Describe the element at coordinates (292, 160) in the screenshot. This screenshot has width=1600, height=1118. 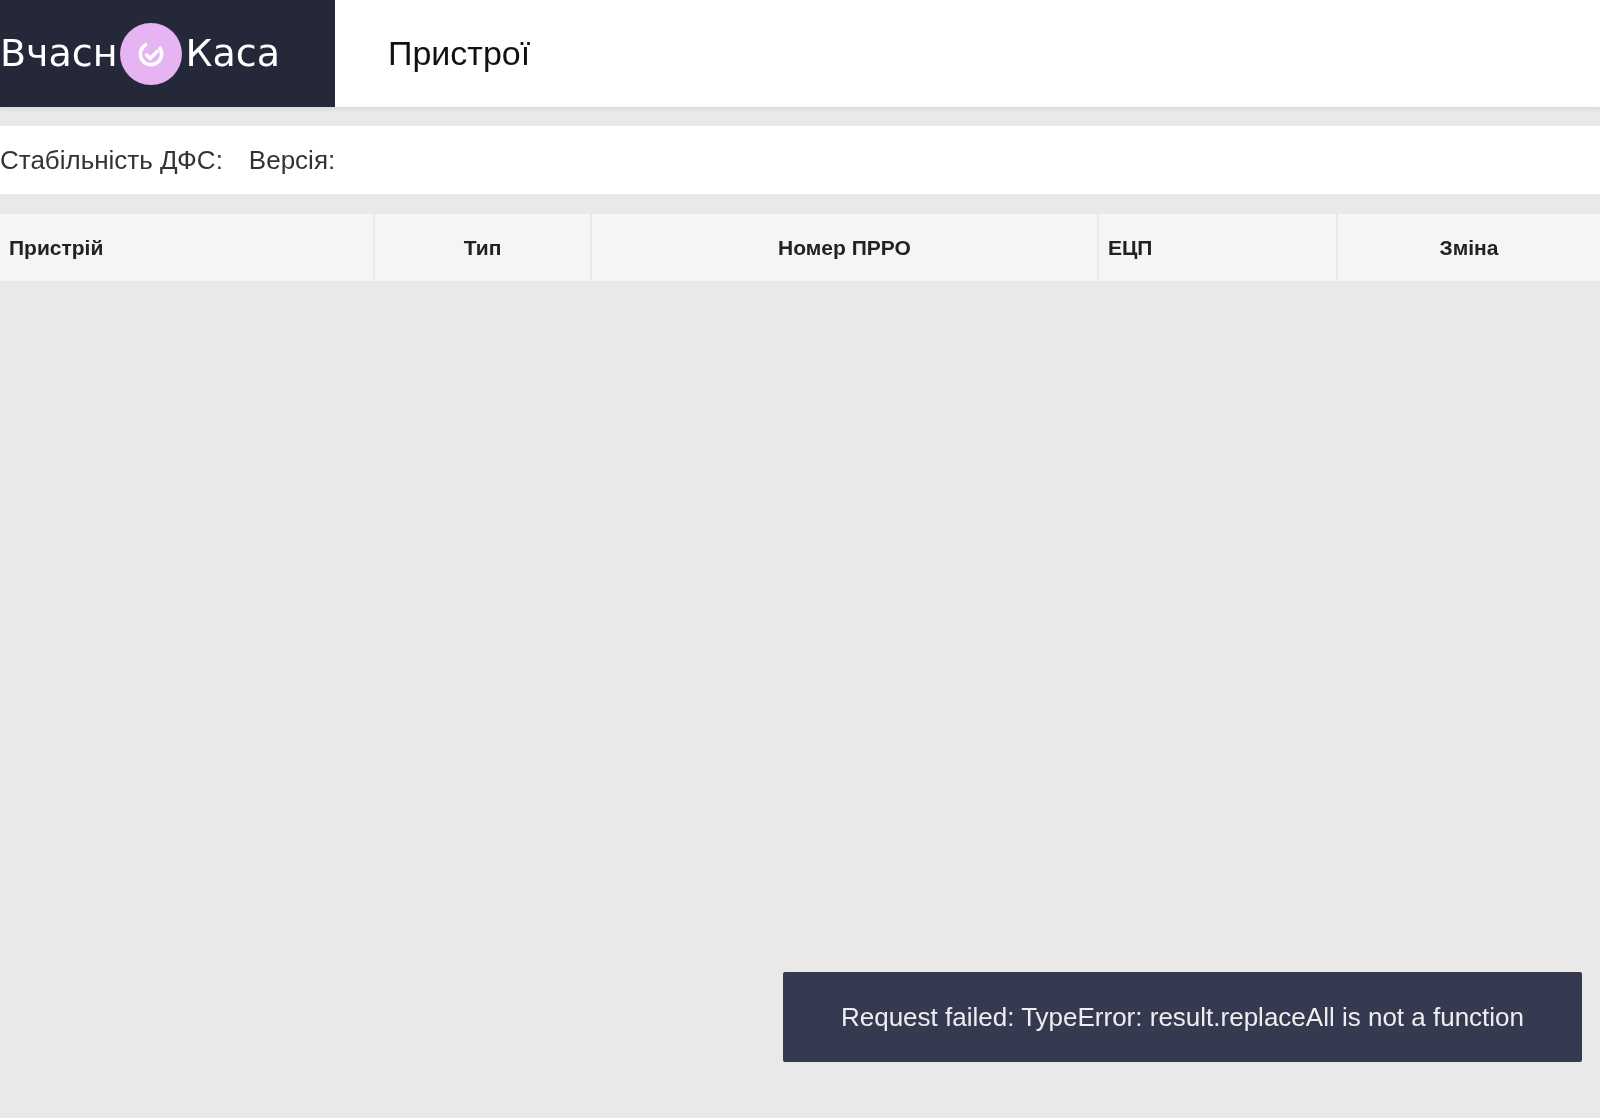
I see `info-label: Версія:` at that location.